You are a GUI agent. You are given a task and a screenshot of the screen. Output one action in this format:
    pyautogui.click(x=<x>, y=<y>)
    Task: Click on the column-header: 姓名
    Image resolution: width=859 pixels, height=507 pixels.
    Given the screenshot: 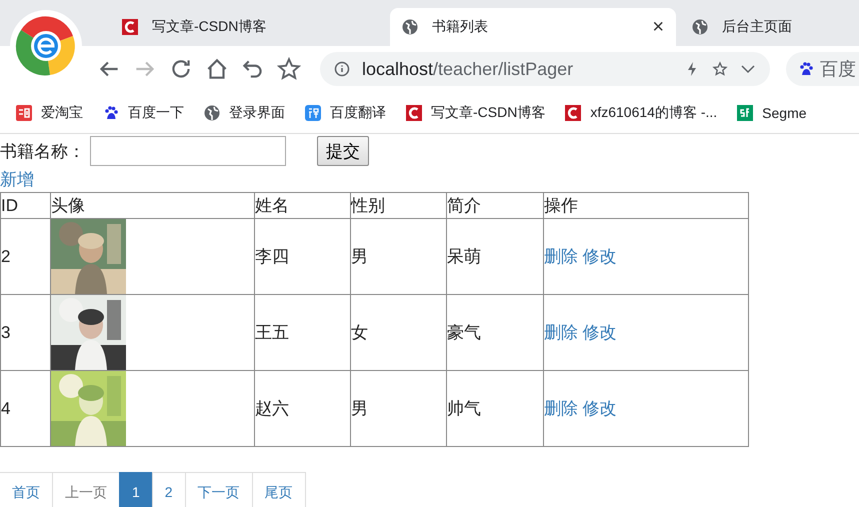 What is the action you would take?
    pyautogui.click(x=272, y=205)
    